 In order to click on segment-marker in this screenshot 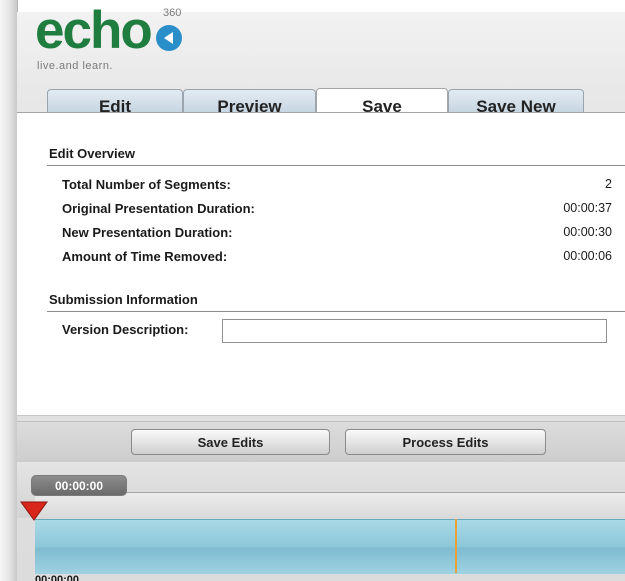, I will do `click(456, 546)`.